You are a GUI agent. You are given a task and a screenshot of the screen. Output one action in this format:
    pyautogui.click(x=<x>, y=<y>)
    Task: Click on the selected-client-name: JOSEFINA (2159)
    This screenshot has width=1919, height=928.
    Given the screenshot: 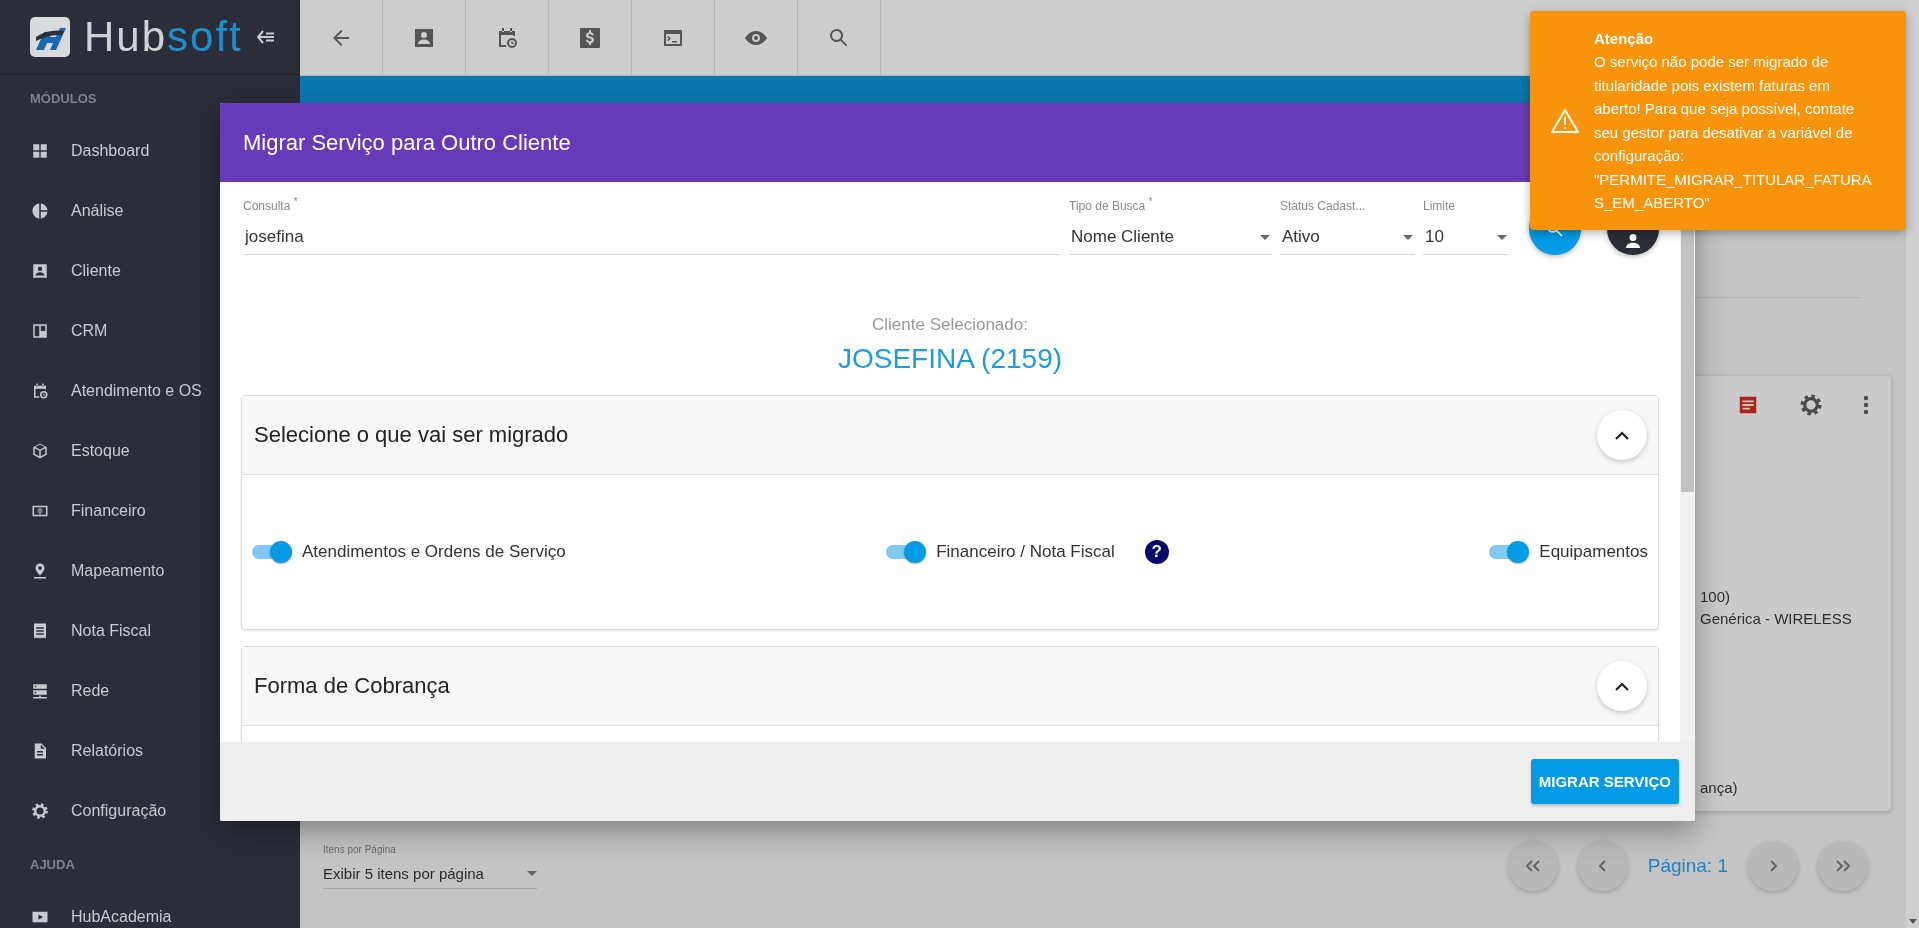 What is the action you would take?
    pyautogui.click(x=950, y=359)
    